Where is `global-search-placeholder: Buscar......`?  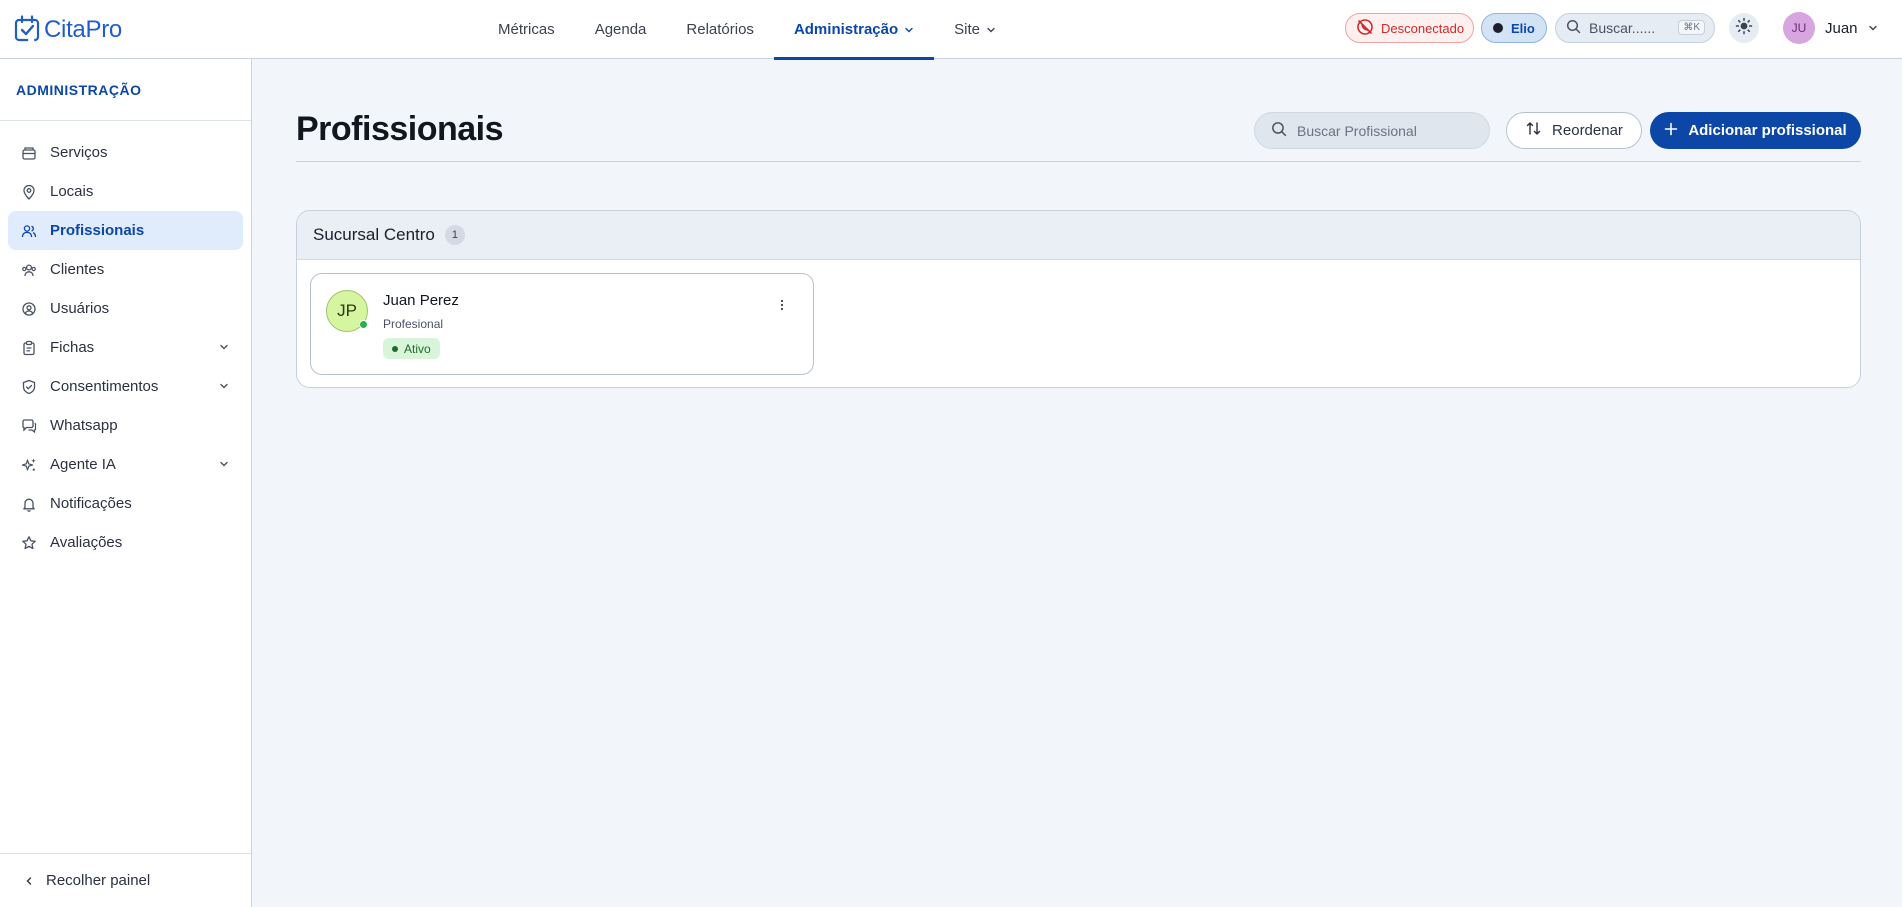
global-search-placeholder: Buscar...... is located at coordinates (1622, 28).